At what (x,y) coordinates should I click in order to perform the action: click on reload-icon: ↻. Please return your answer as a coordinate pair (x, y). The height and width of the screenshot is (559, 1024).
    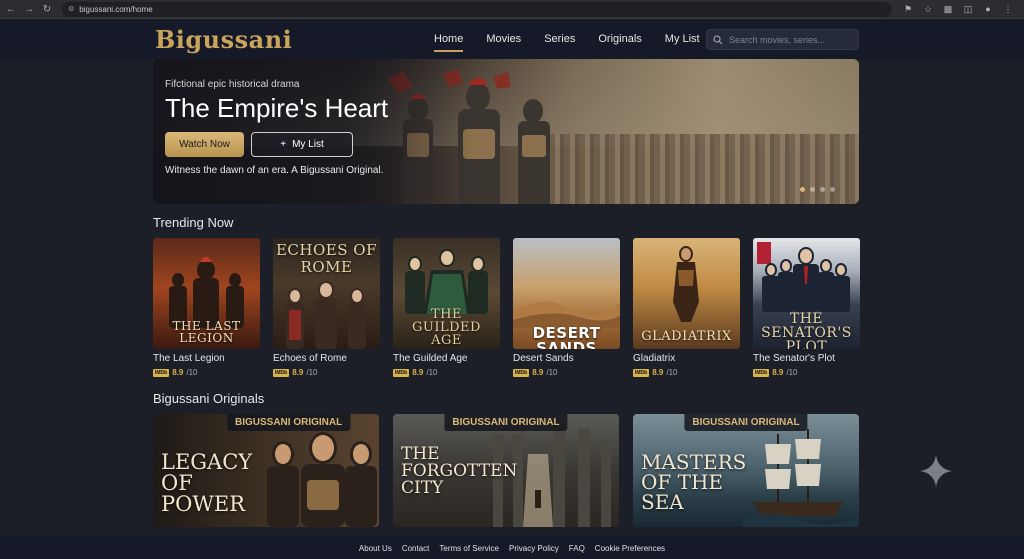
    Looking at the image, I should click on (47, 9).